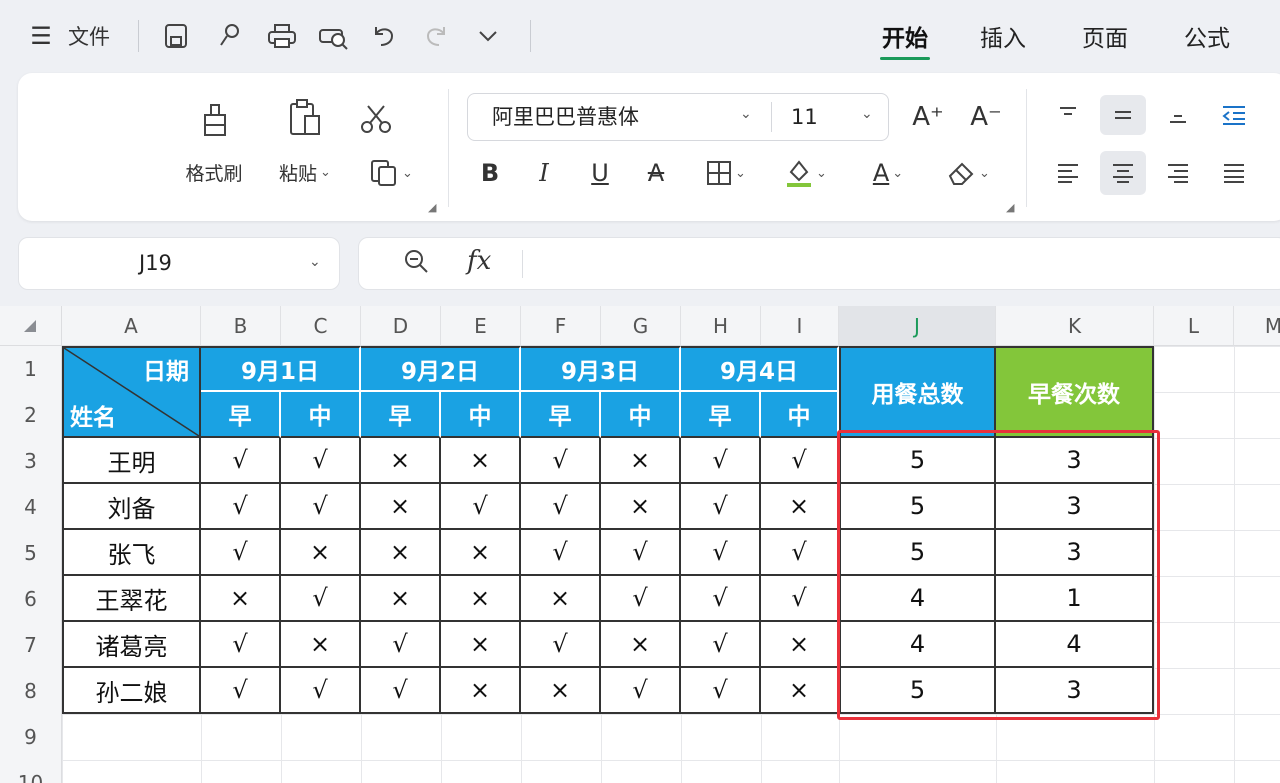  What do you see at coordinates (31, 369) in the screenshot?
I see `row-header-1: 1` at bounding box center [31, 369].